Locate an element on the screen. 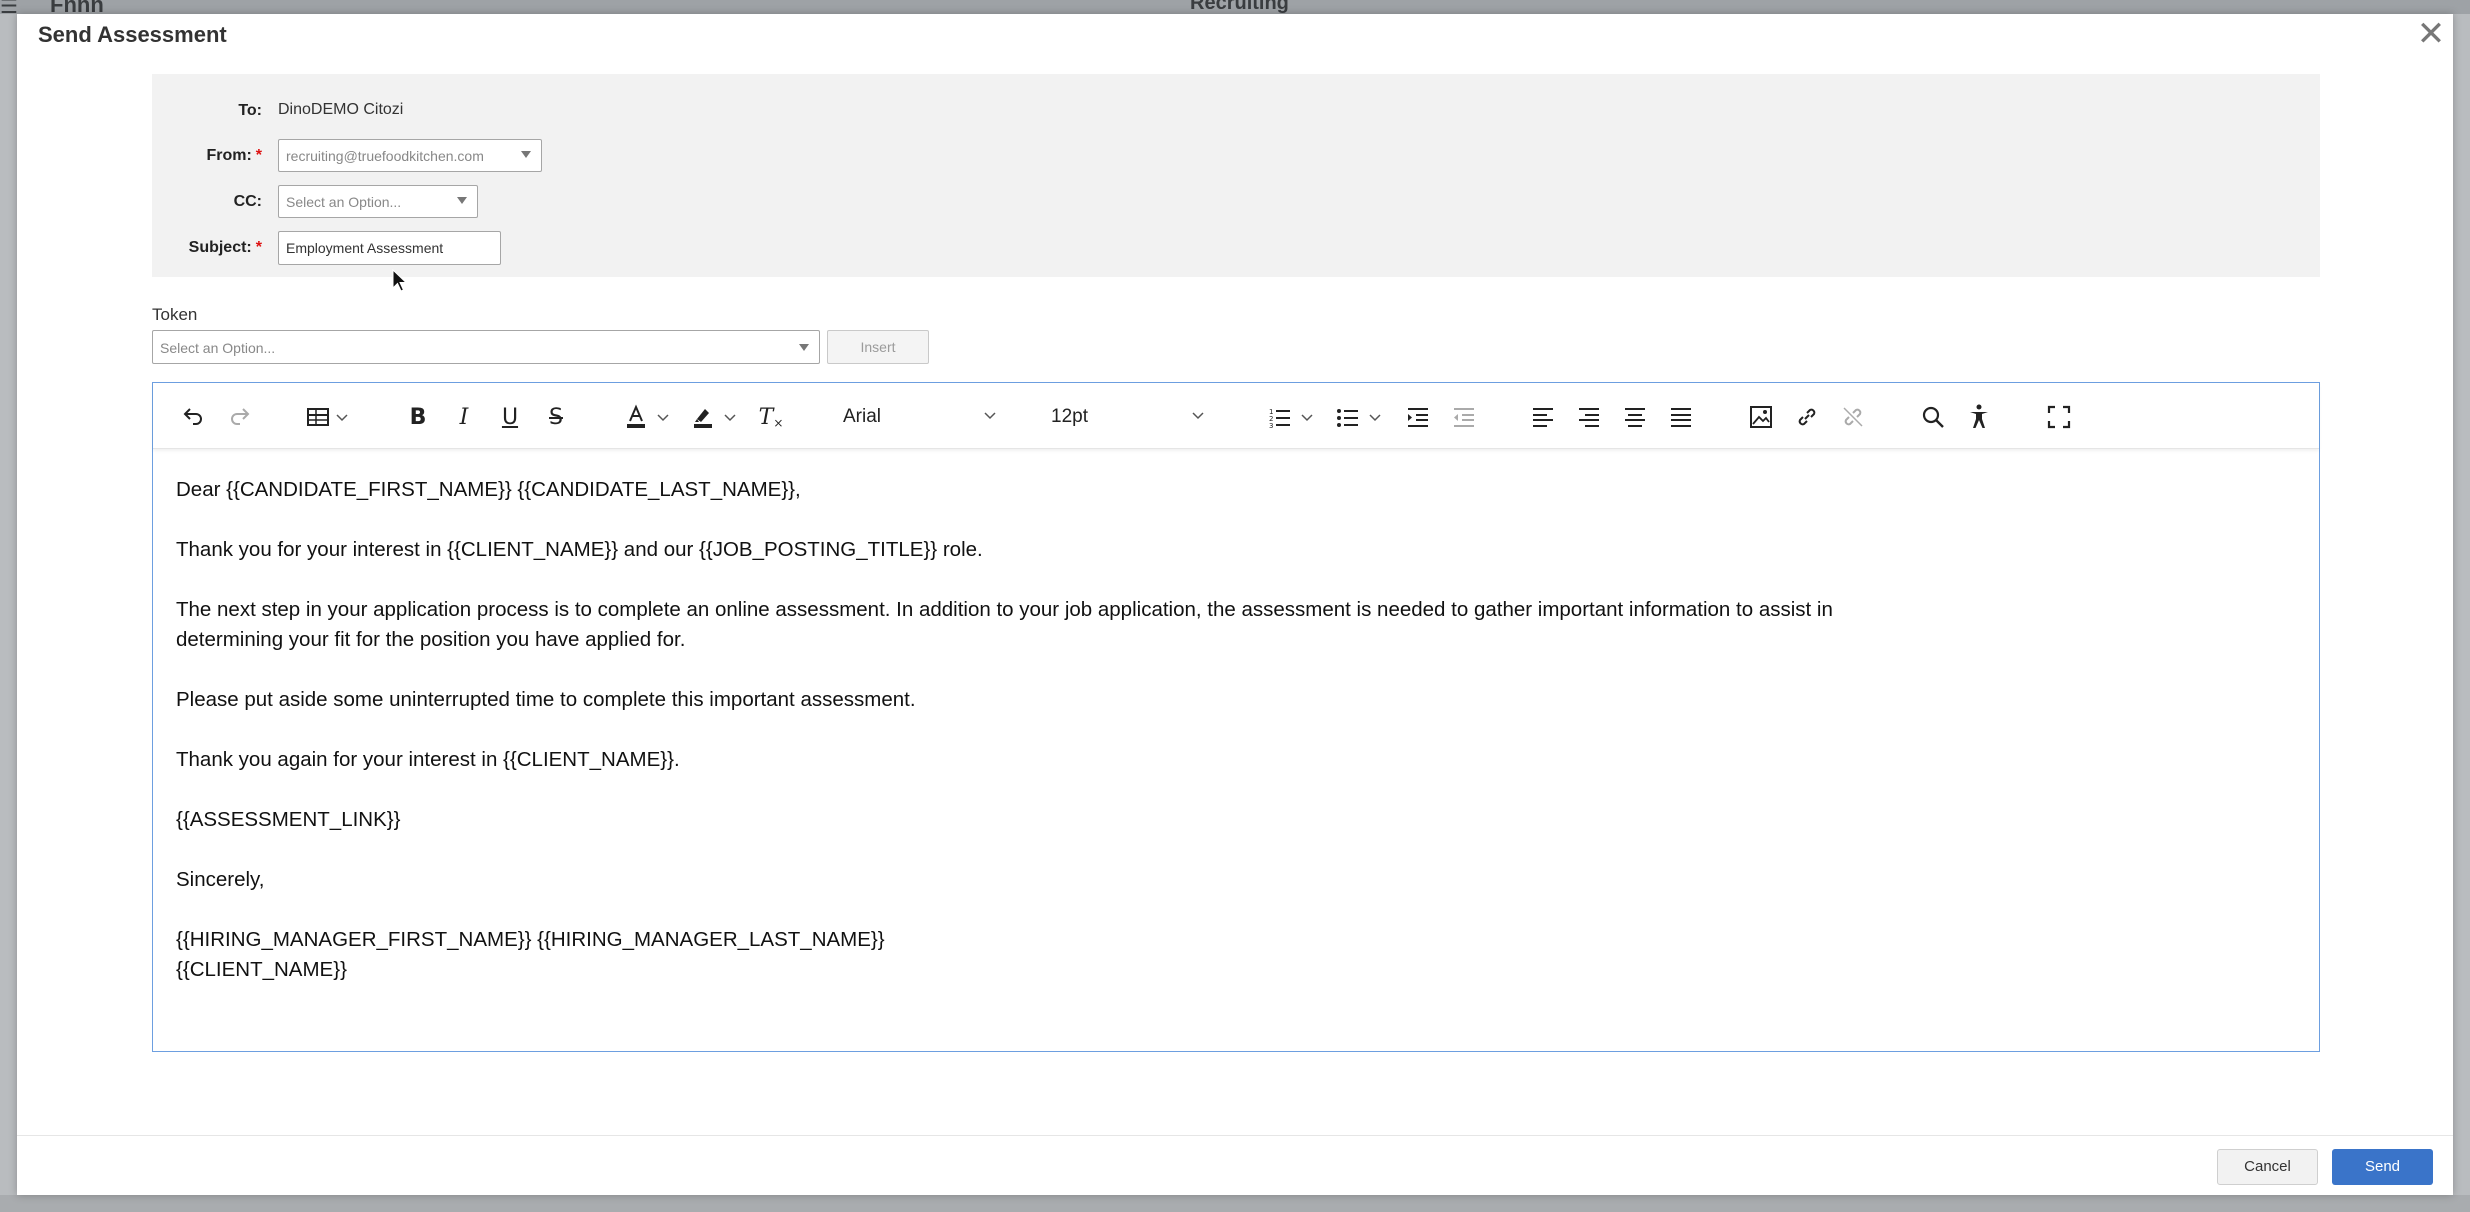  subject-row: Subject: * is located at coordinates (602, 248).